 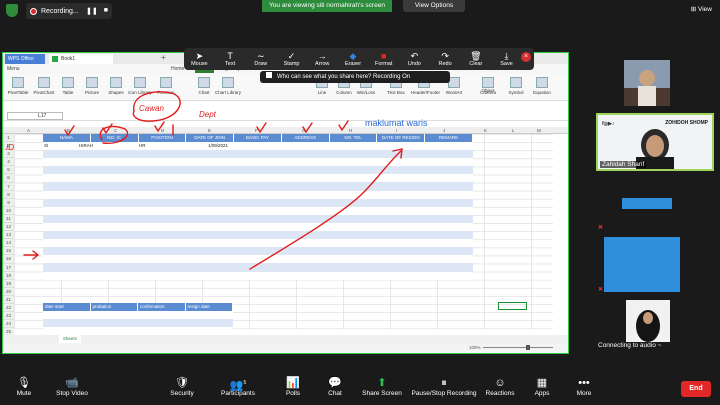 I want to click on employee-row: SI HIRAH HR 1/09/2021, so click(x=258, y=146).